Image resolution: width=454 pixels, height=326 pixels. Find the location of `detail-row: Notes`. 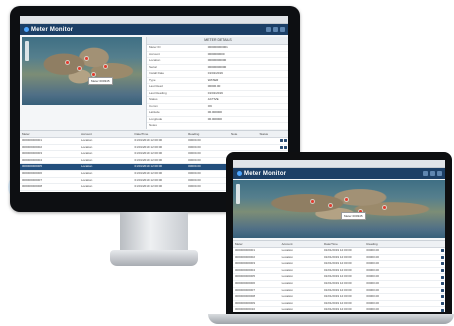

detail-row: Notes is located at coordinates (217, 126).